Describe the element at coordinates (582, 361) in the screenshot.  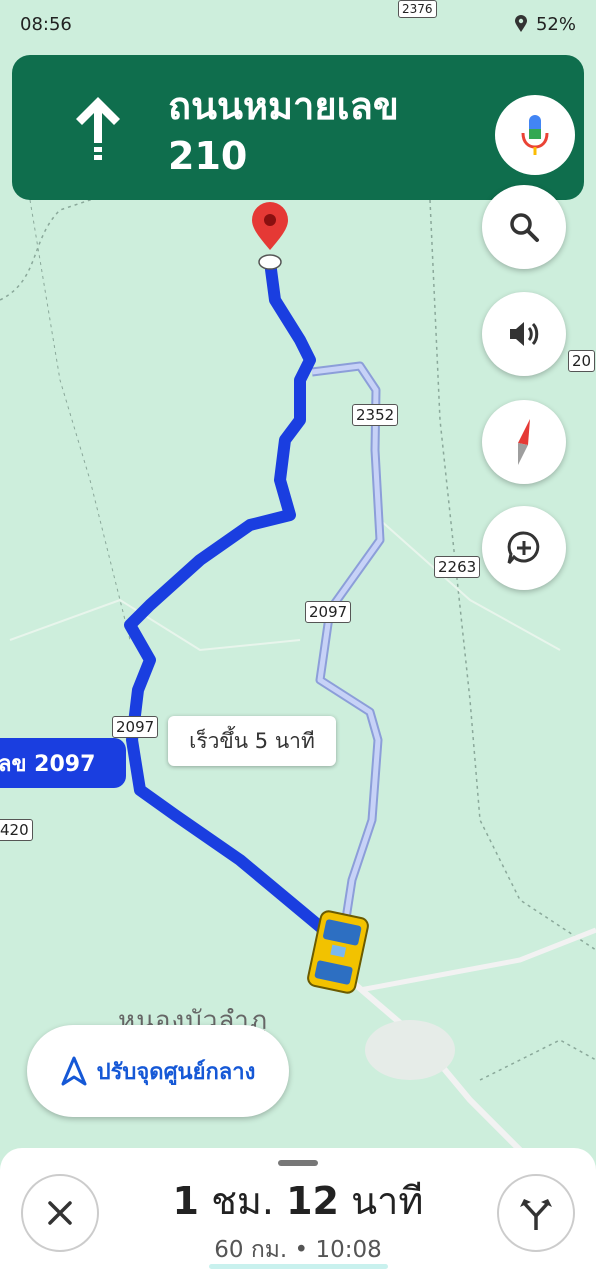
I see `road-label: 20` at that location.